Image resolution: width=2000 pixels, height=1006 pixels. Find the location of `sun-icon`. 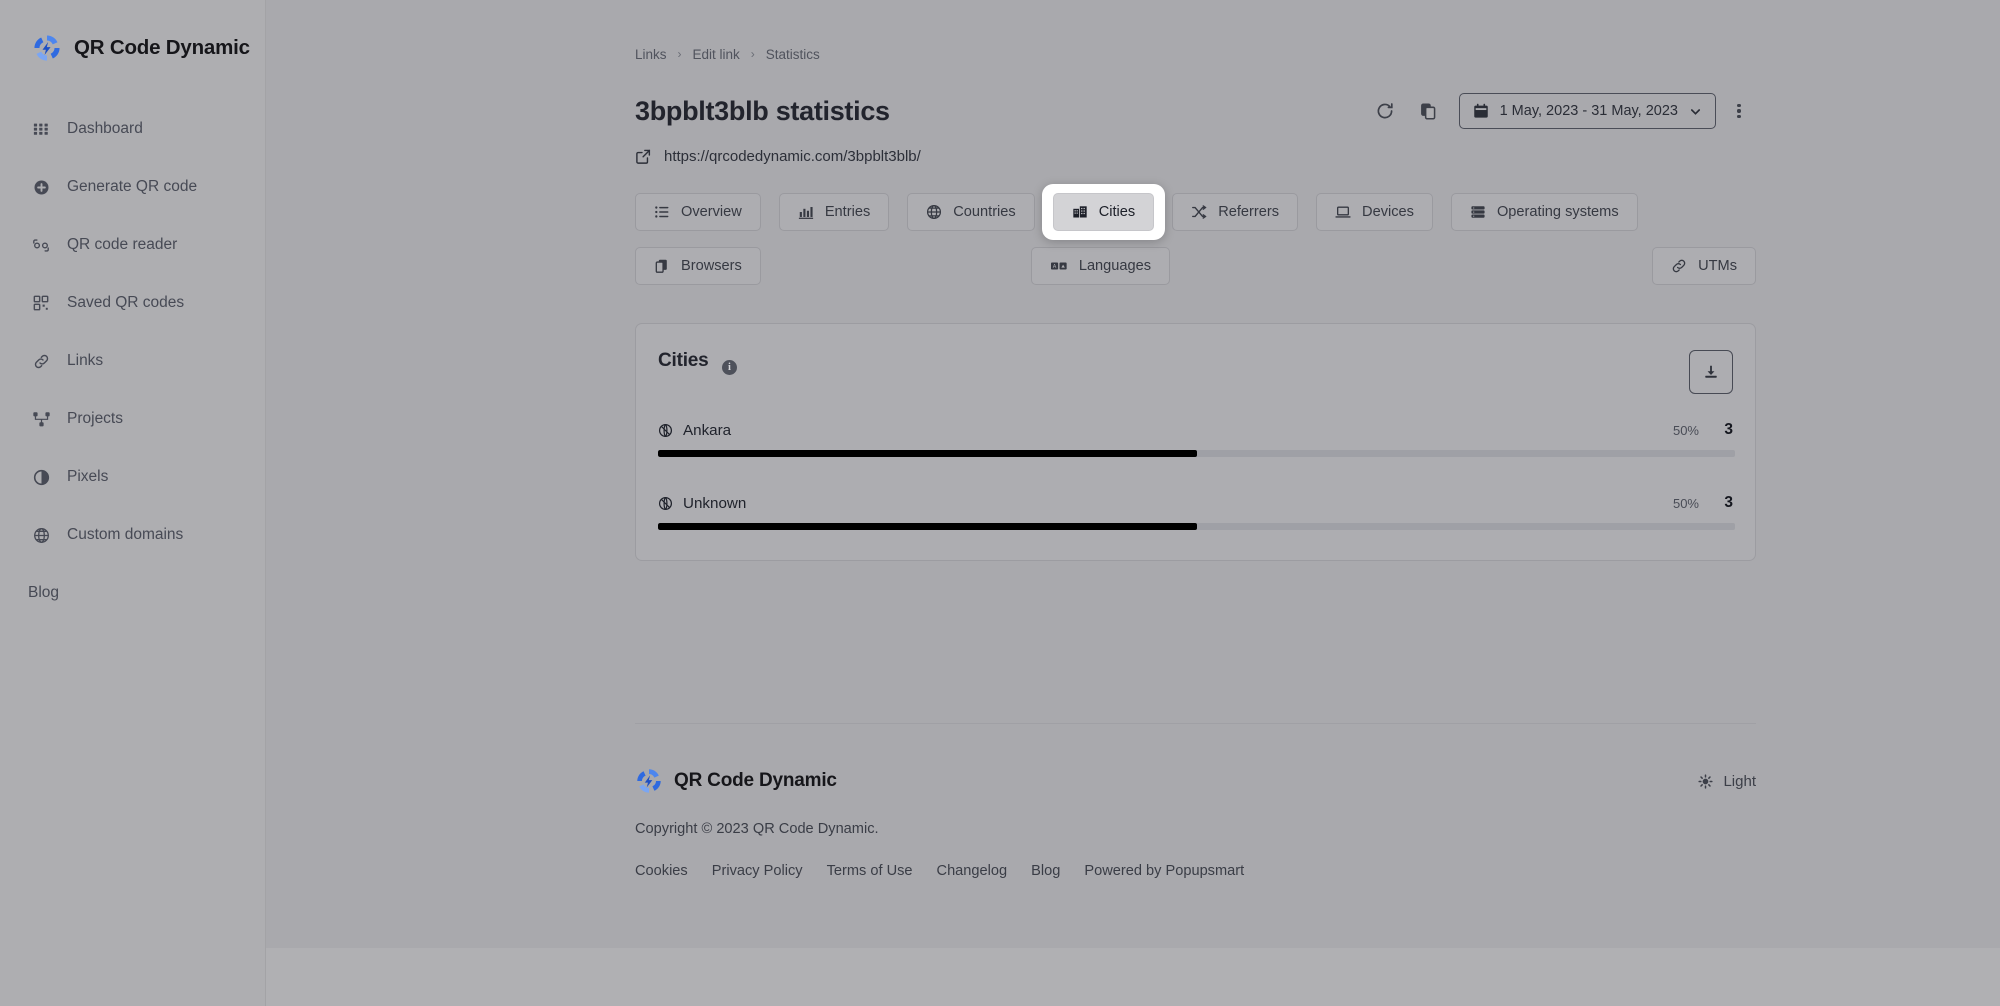

sun-icon is located at coordinates (1706, 781).